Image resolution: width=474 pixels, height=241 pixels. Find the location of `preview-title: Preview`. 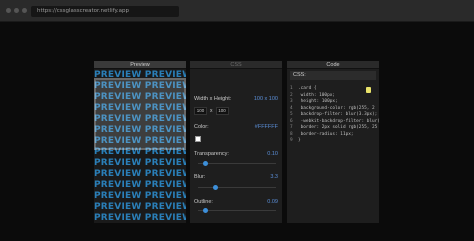

preview-title: Preview is located at coordinates (140, 65).